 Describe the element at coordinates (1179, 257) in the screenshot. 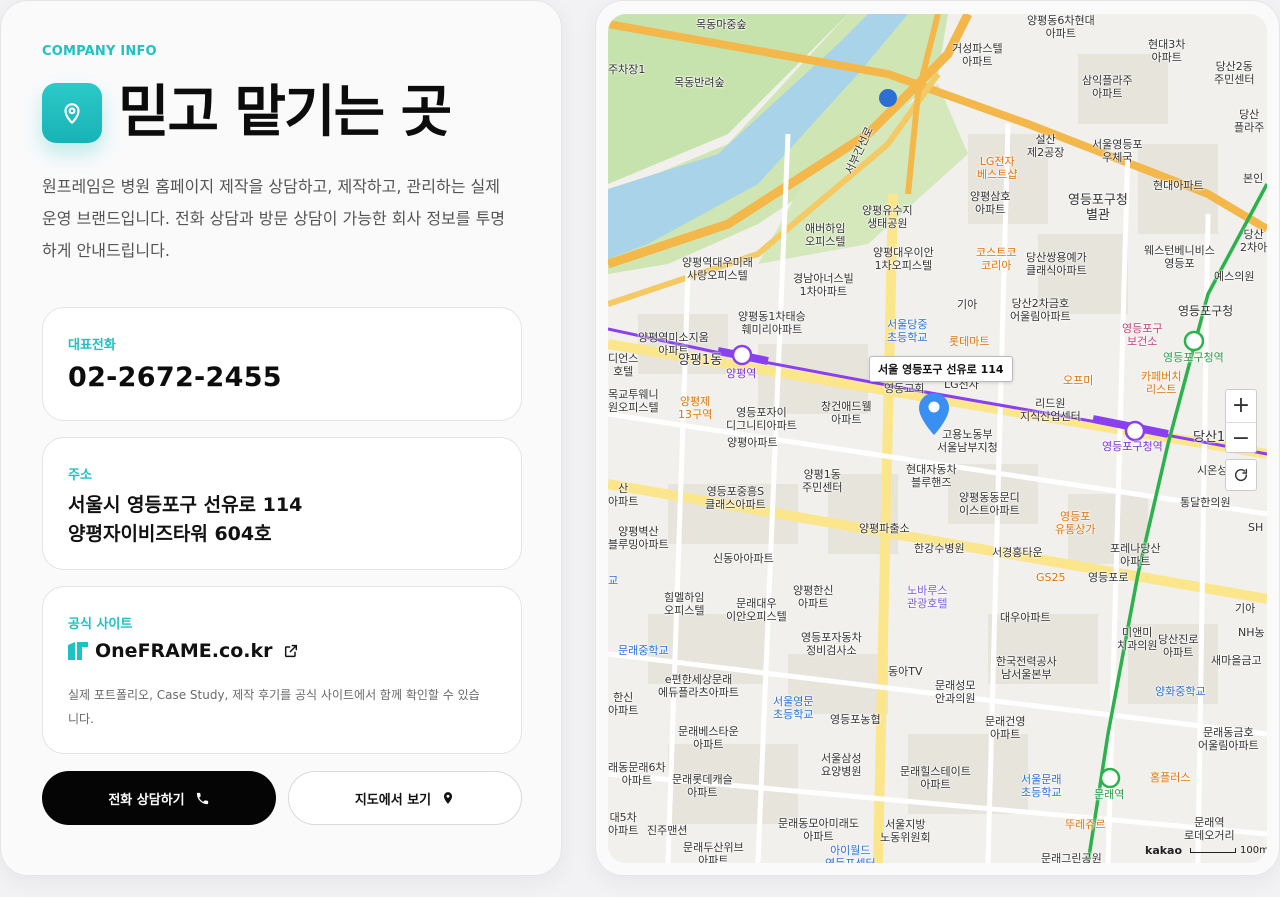

I see `map-label: 웨스턴베니비스 영등포` at that location.